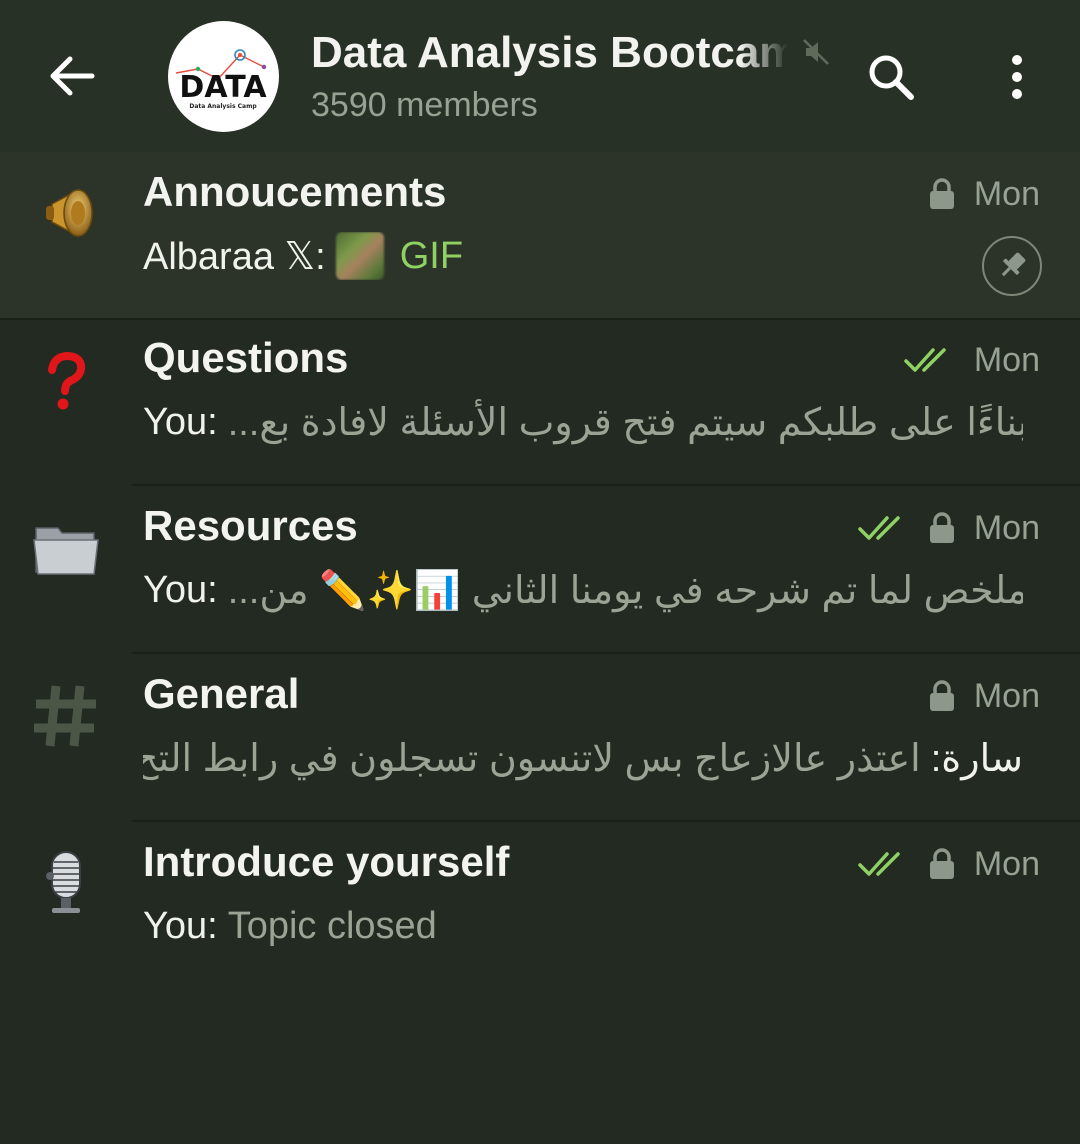 The image size is (1080, 1144). I want to click on pinned-topic-button, so click(1012, 266).